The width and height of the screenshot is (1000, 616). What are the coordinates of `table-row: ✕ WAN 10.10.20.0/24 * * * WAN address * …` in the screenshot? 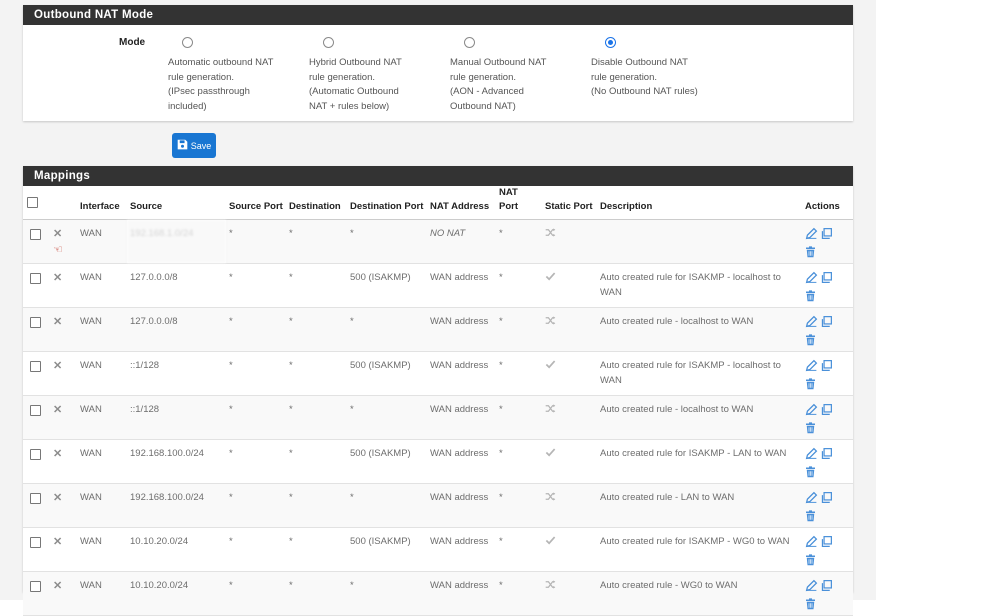 It's located at (438, 593).